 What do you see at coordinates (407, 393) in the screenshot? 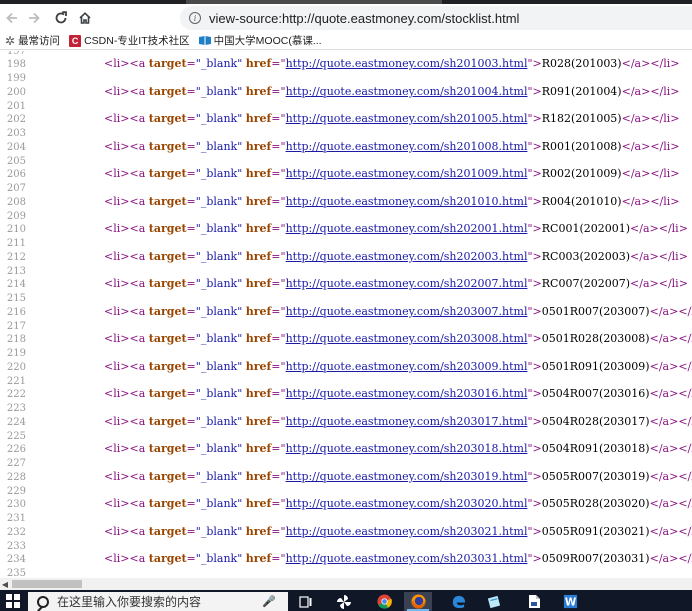
I see `source-link: http://quote.eastmoney.com/sh203016.html` at bounding box center [407, 393].